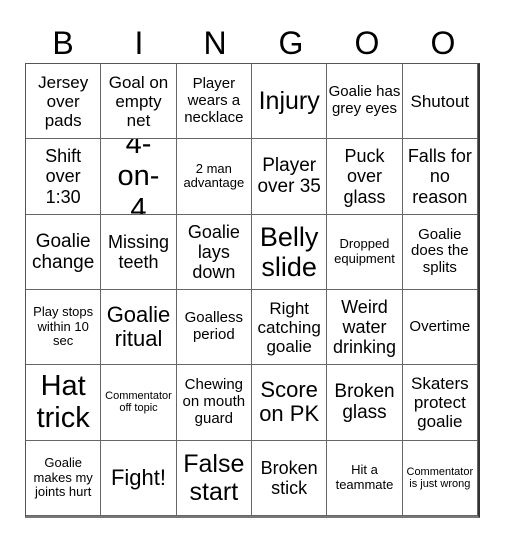 The height and width of the screenshot is (544, 506). I want to click on cell-text: Weird water drinking, so click(364, 327).